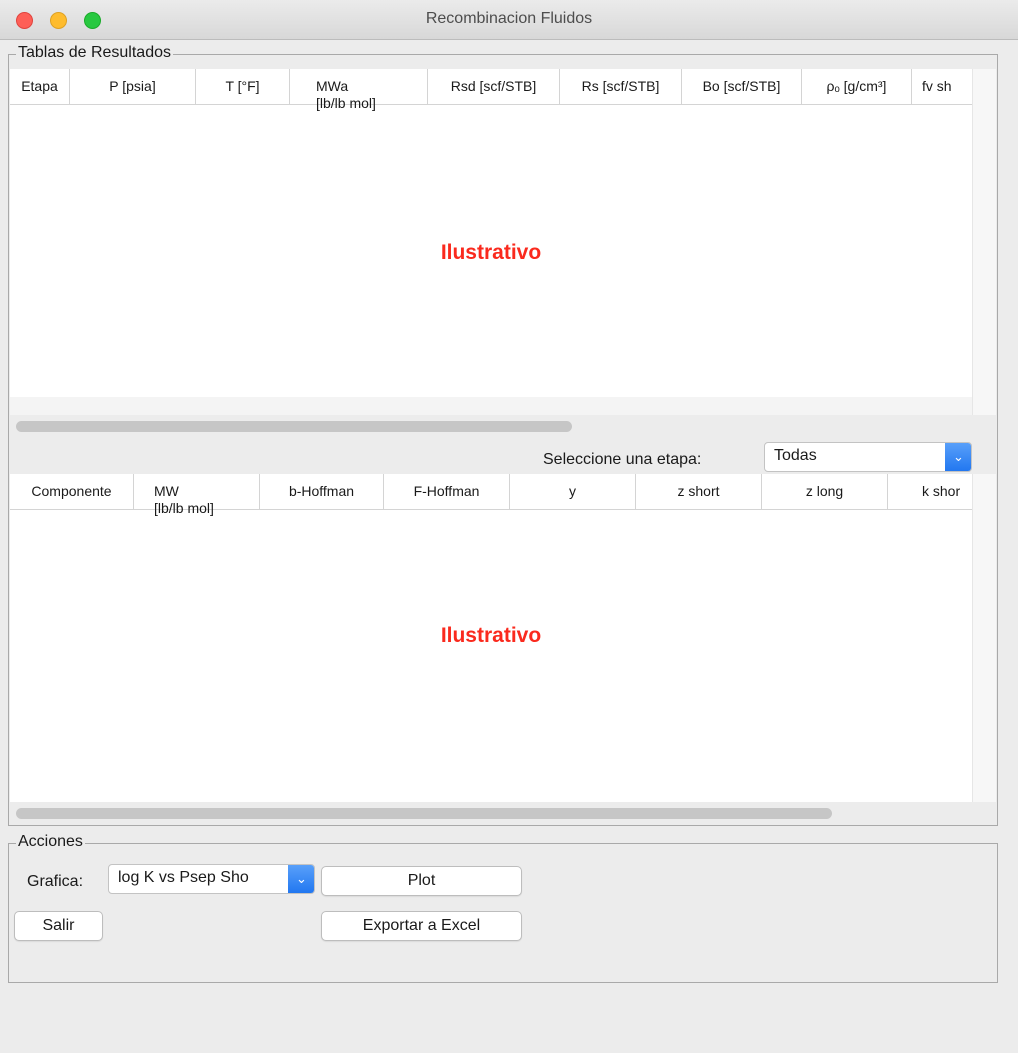 Image resolution: width=1018 pixels, height=1053 pixels. I want to click on col-mwa-label: MWa, so click(332, 86).